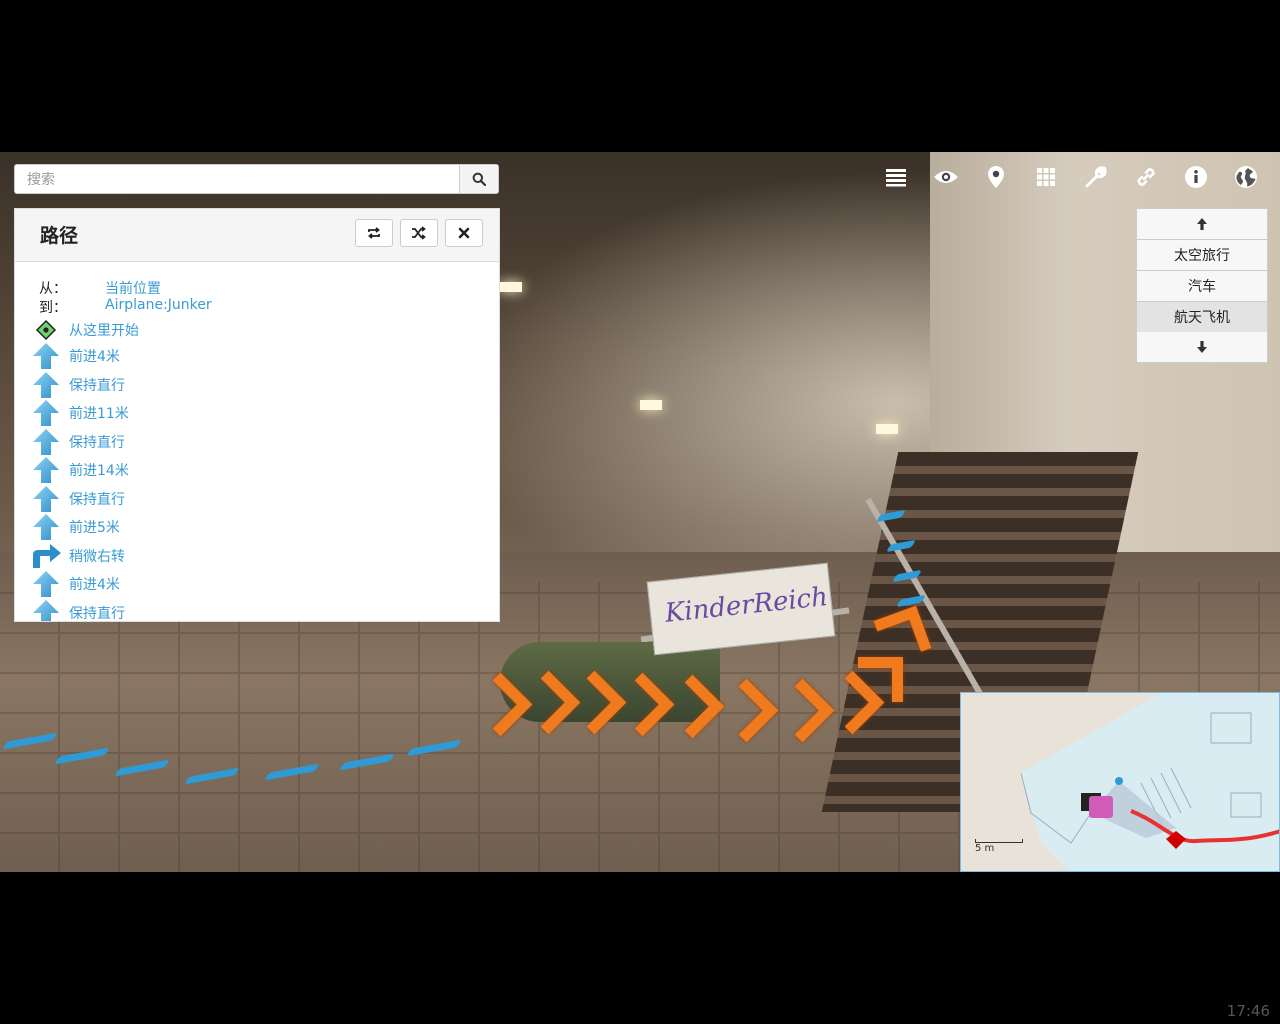 The height and width of the screenshot is (1024, 1280). I want to click on close-icon, so click(464, 233).